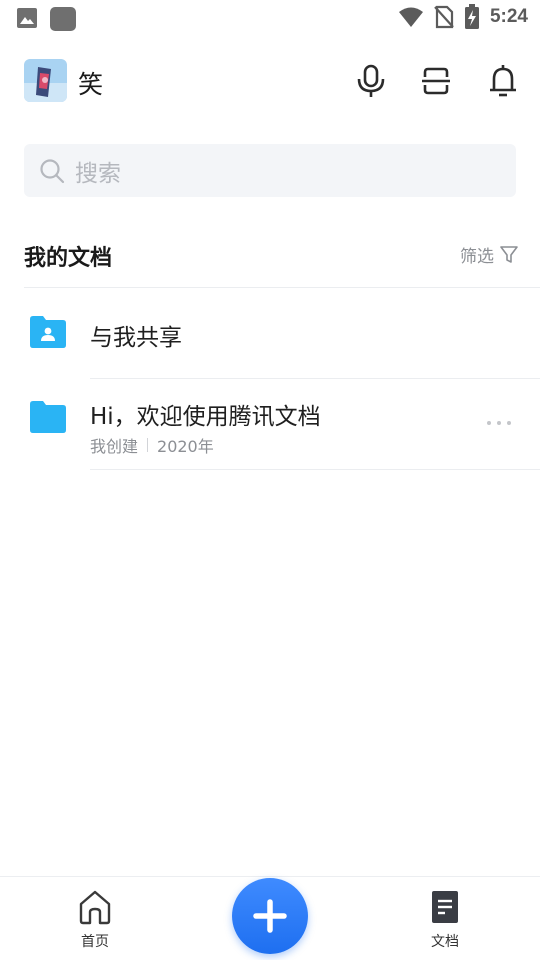  Describe the element at coordinates (52, 170) in the screenshot. I see `search-icon` at that location.